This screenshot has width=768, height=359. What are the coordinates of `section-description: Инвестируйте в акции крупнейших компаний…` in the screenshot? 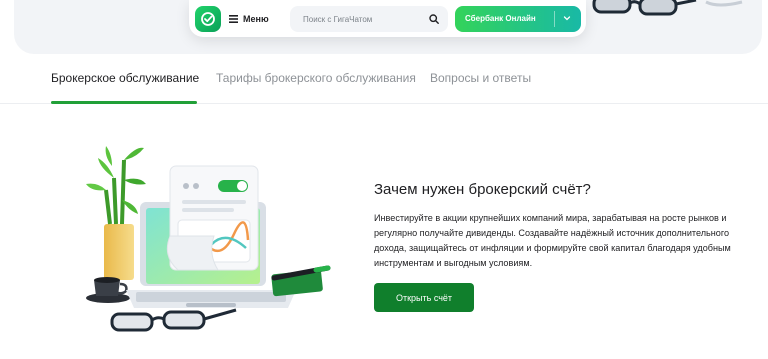 It's located at (552, 240).